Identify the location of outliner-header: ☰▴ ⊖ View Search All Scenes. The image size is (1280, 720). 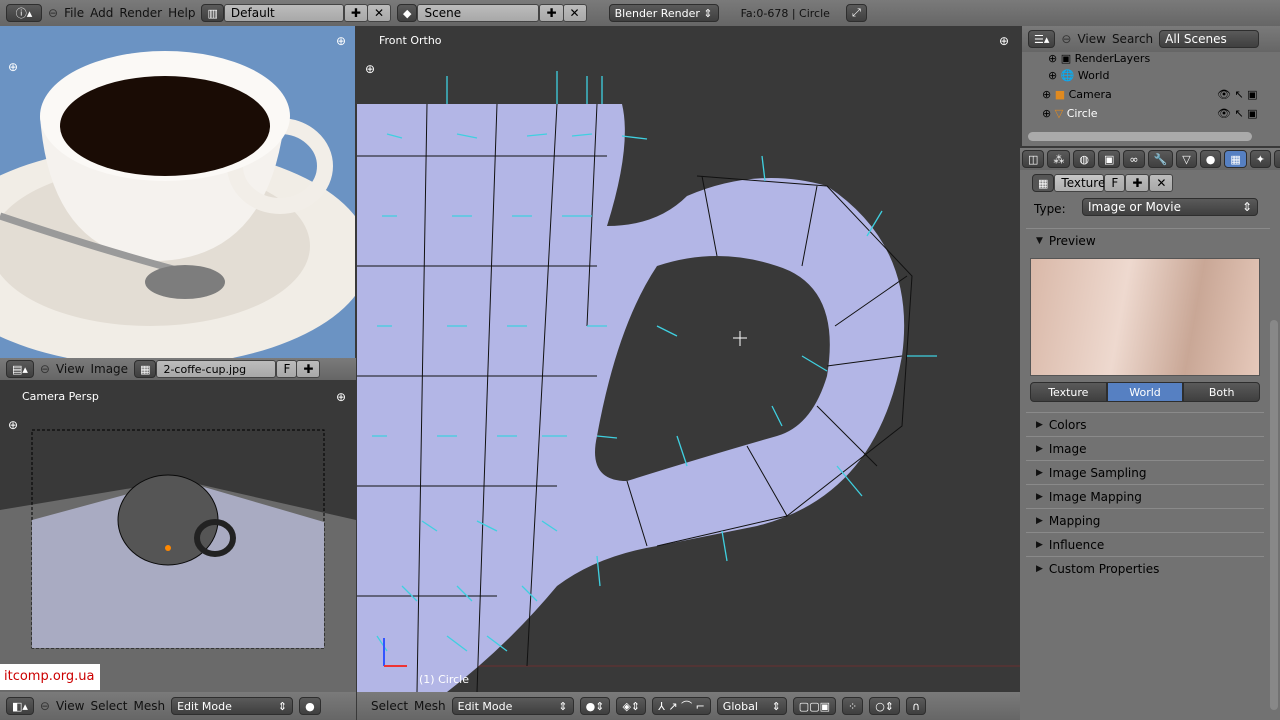
(1151, 39).